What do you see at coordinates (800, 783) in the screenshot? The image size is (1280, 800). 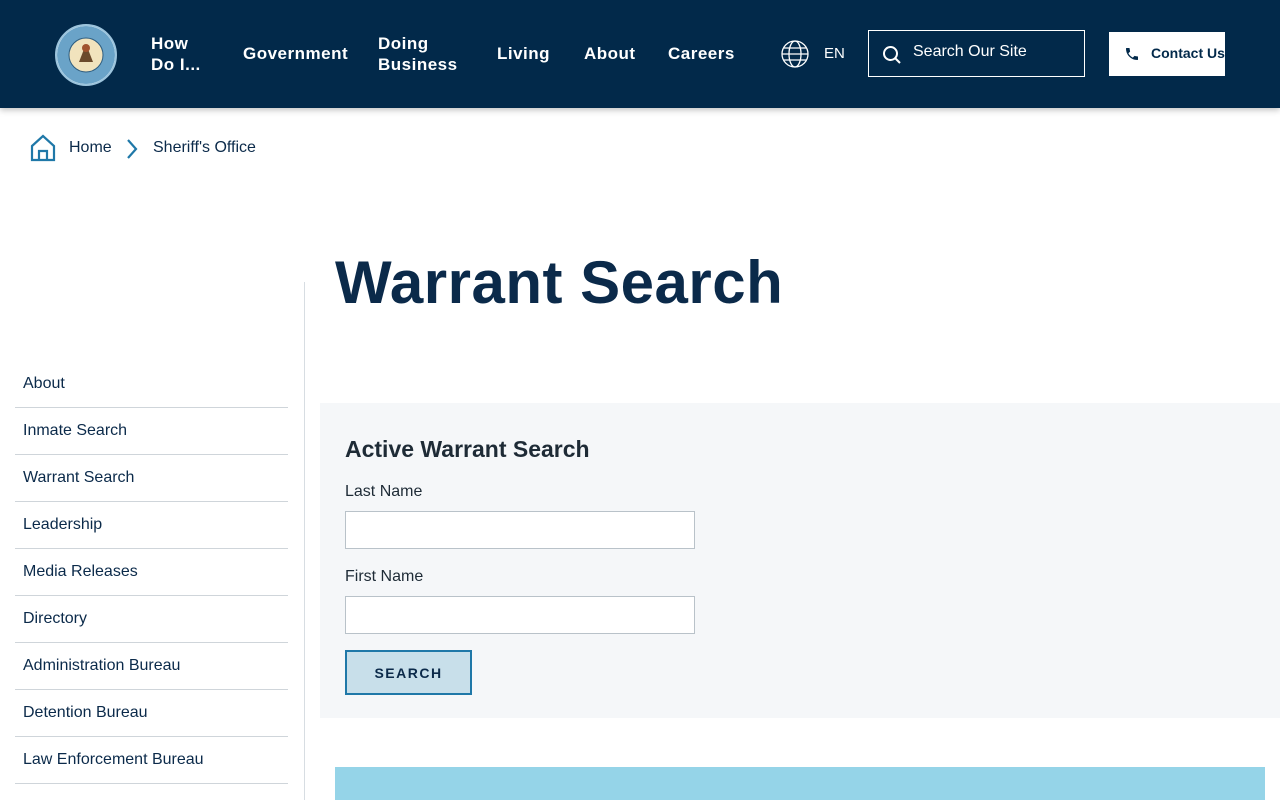 I see `info-banner` at bounding box center [800, 783].